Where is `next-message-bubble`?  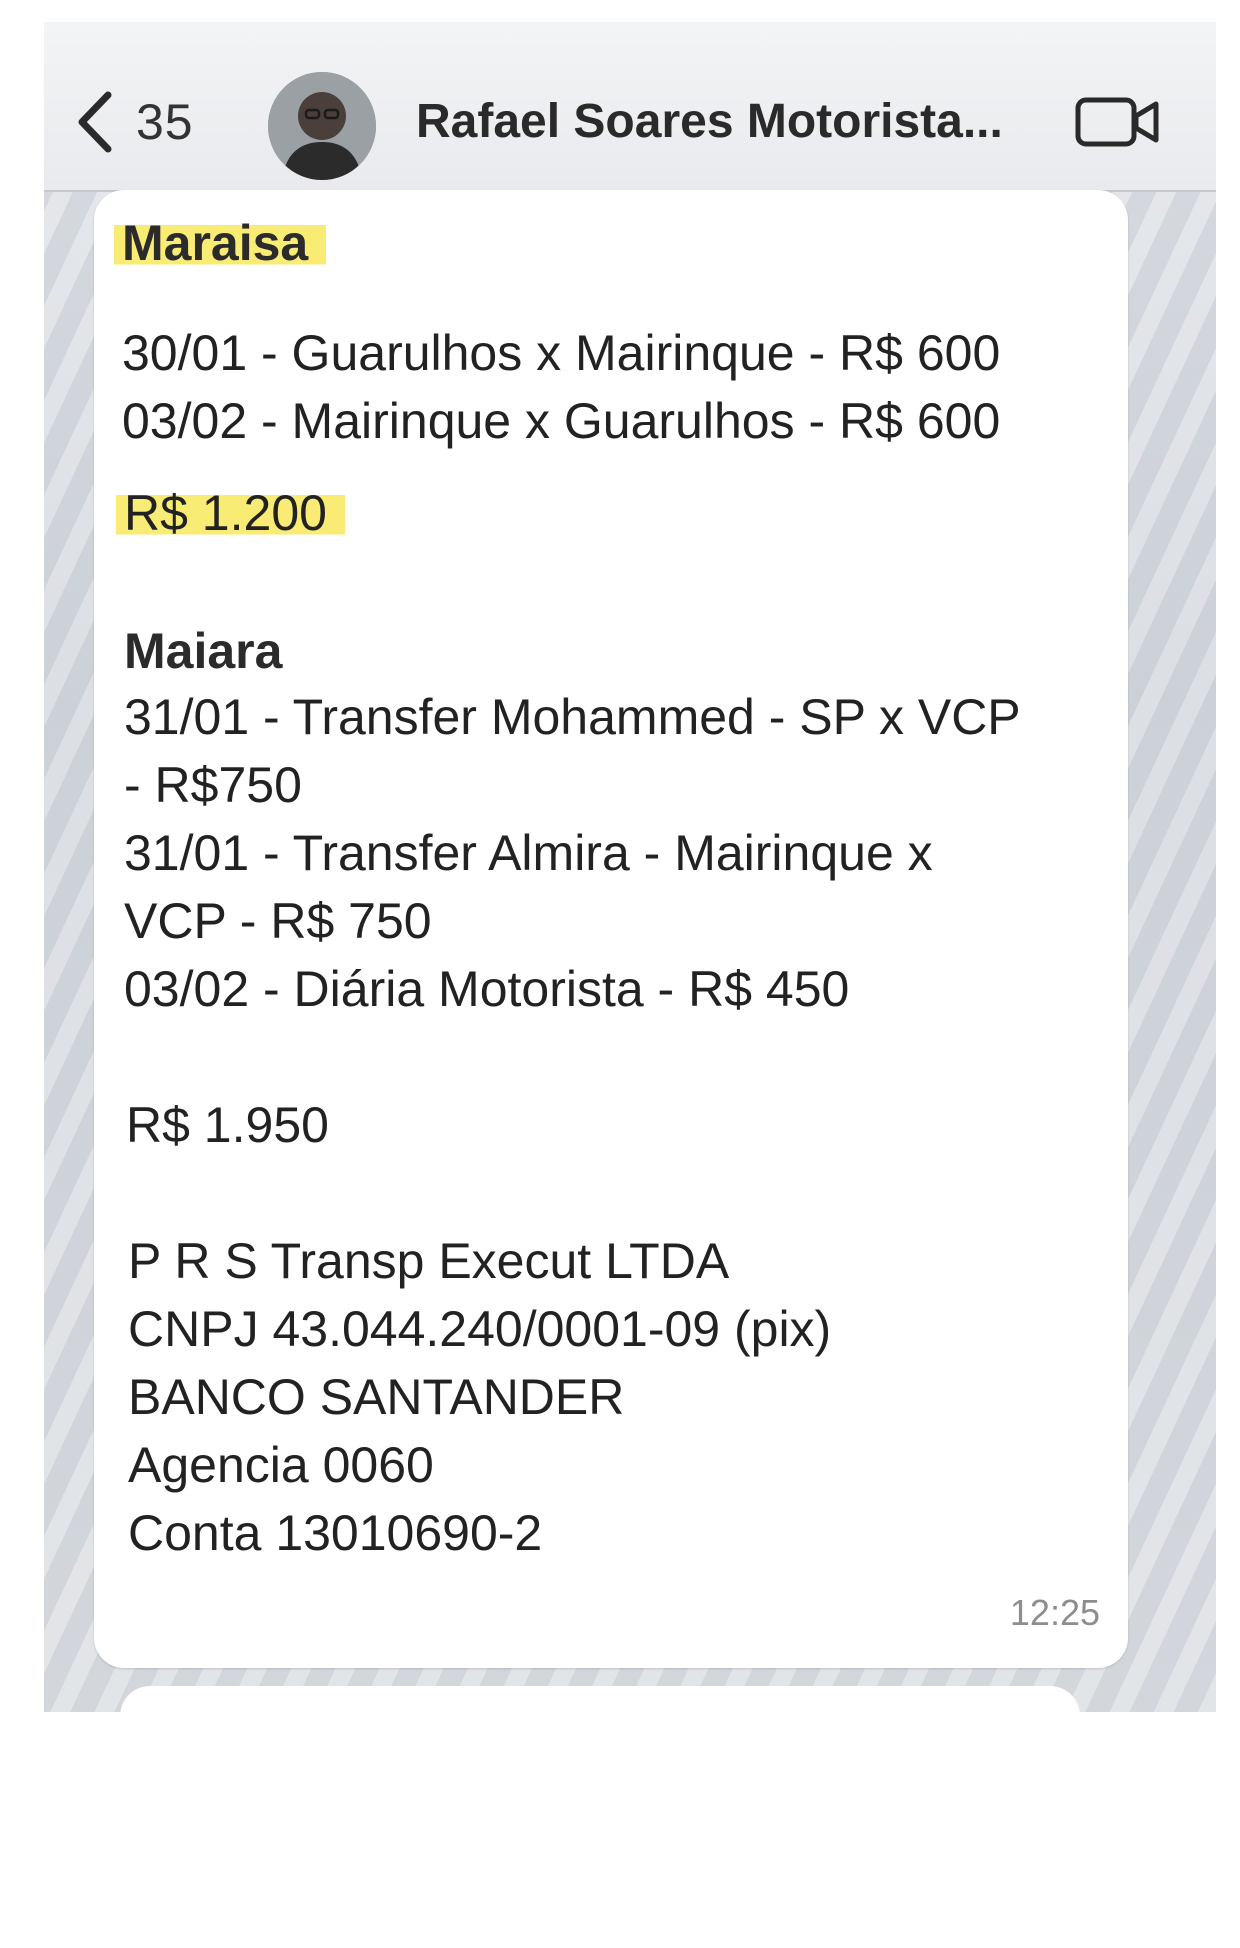 next-message-bubble is located at coordinates (600, 1699).